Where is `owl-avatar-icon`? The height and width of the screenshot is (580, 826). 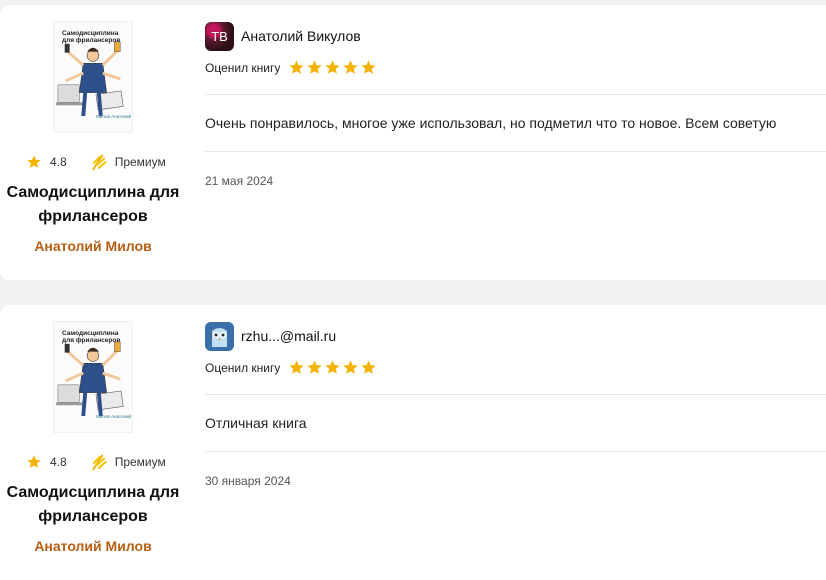 owl-avatar-icon is located at coordinates (219, 336).